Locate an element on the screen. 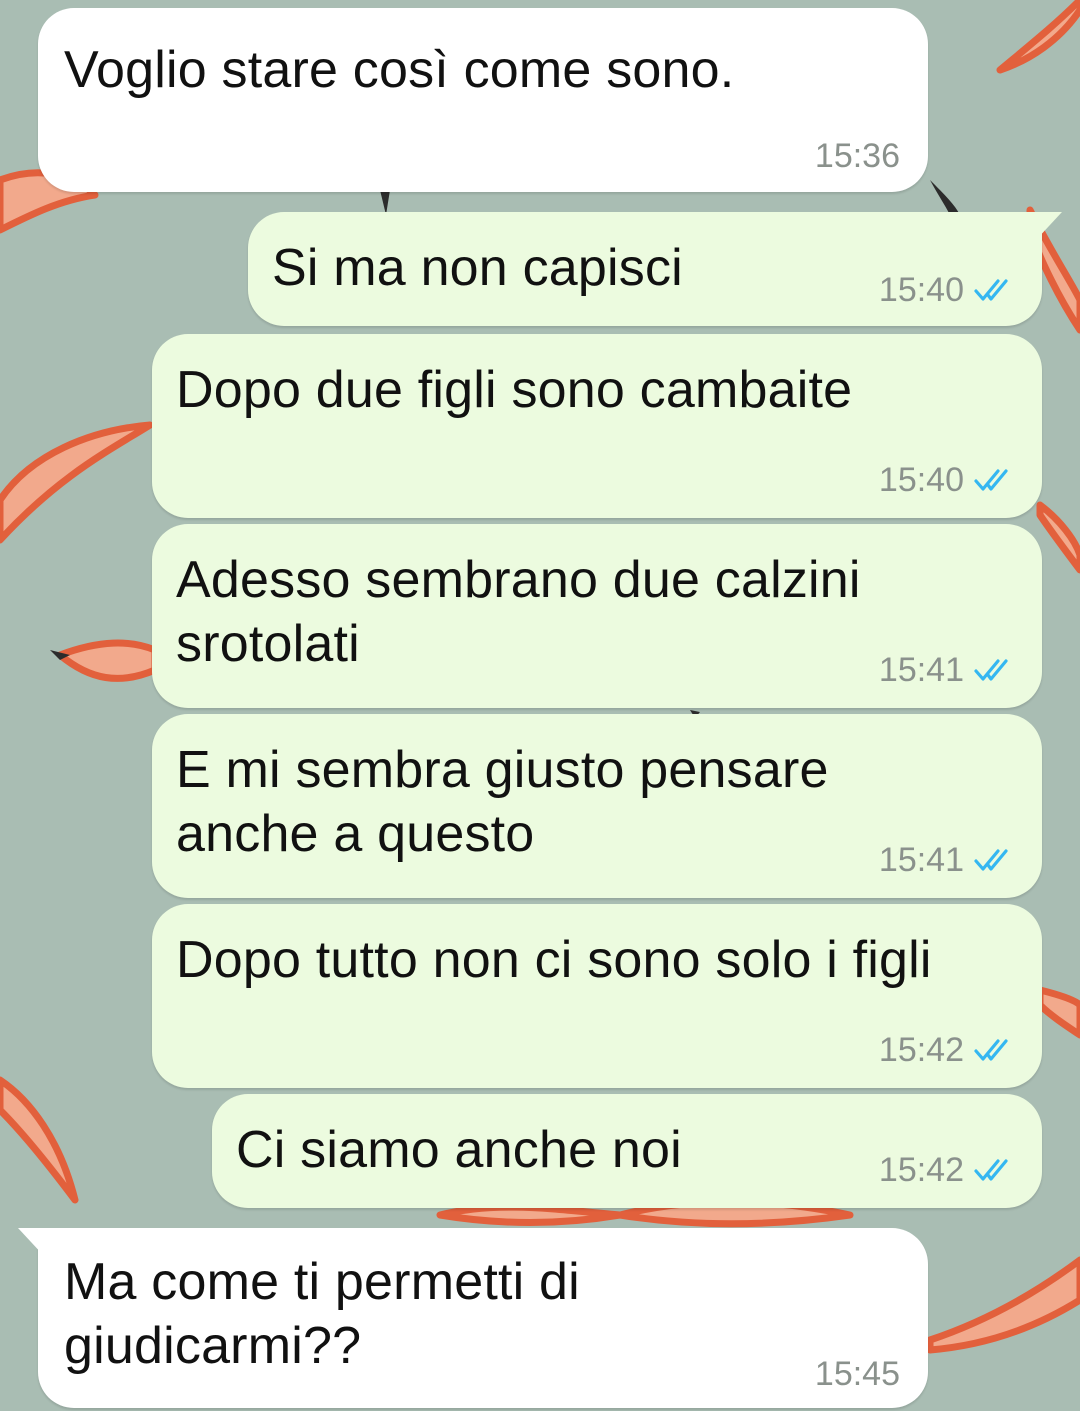  message-meta: 15:45 is located at coordinates (857, 1374).